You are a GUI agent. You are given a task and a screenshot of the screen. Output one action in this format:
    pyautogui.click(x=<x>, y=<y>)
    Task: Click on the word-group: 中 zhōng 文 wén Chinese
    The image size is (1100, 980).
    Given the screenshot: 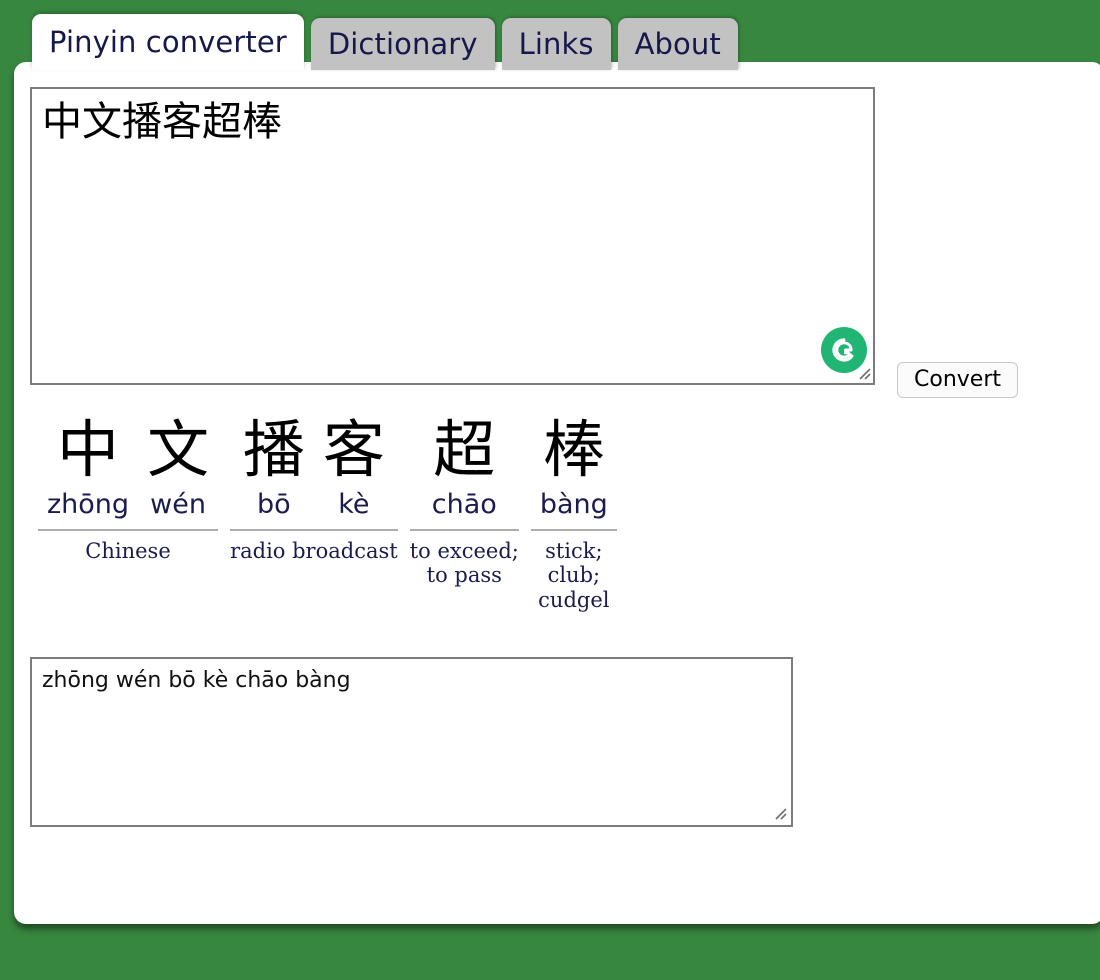 What is the action you would take?
    pyautogui.click(x=128, y=488)
    